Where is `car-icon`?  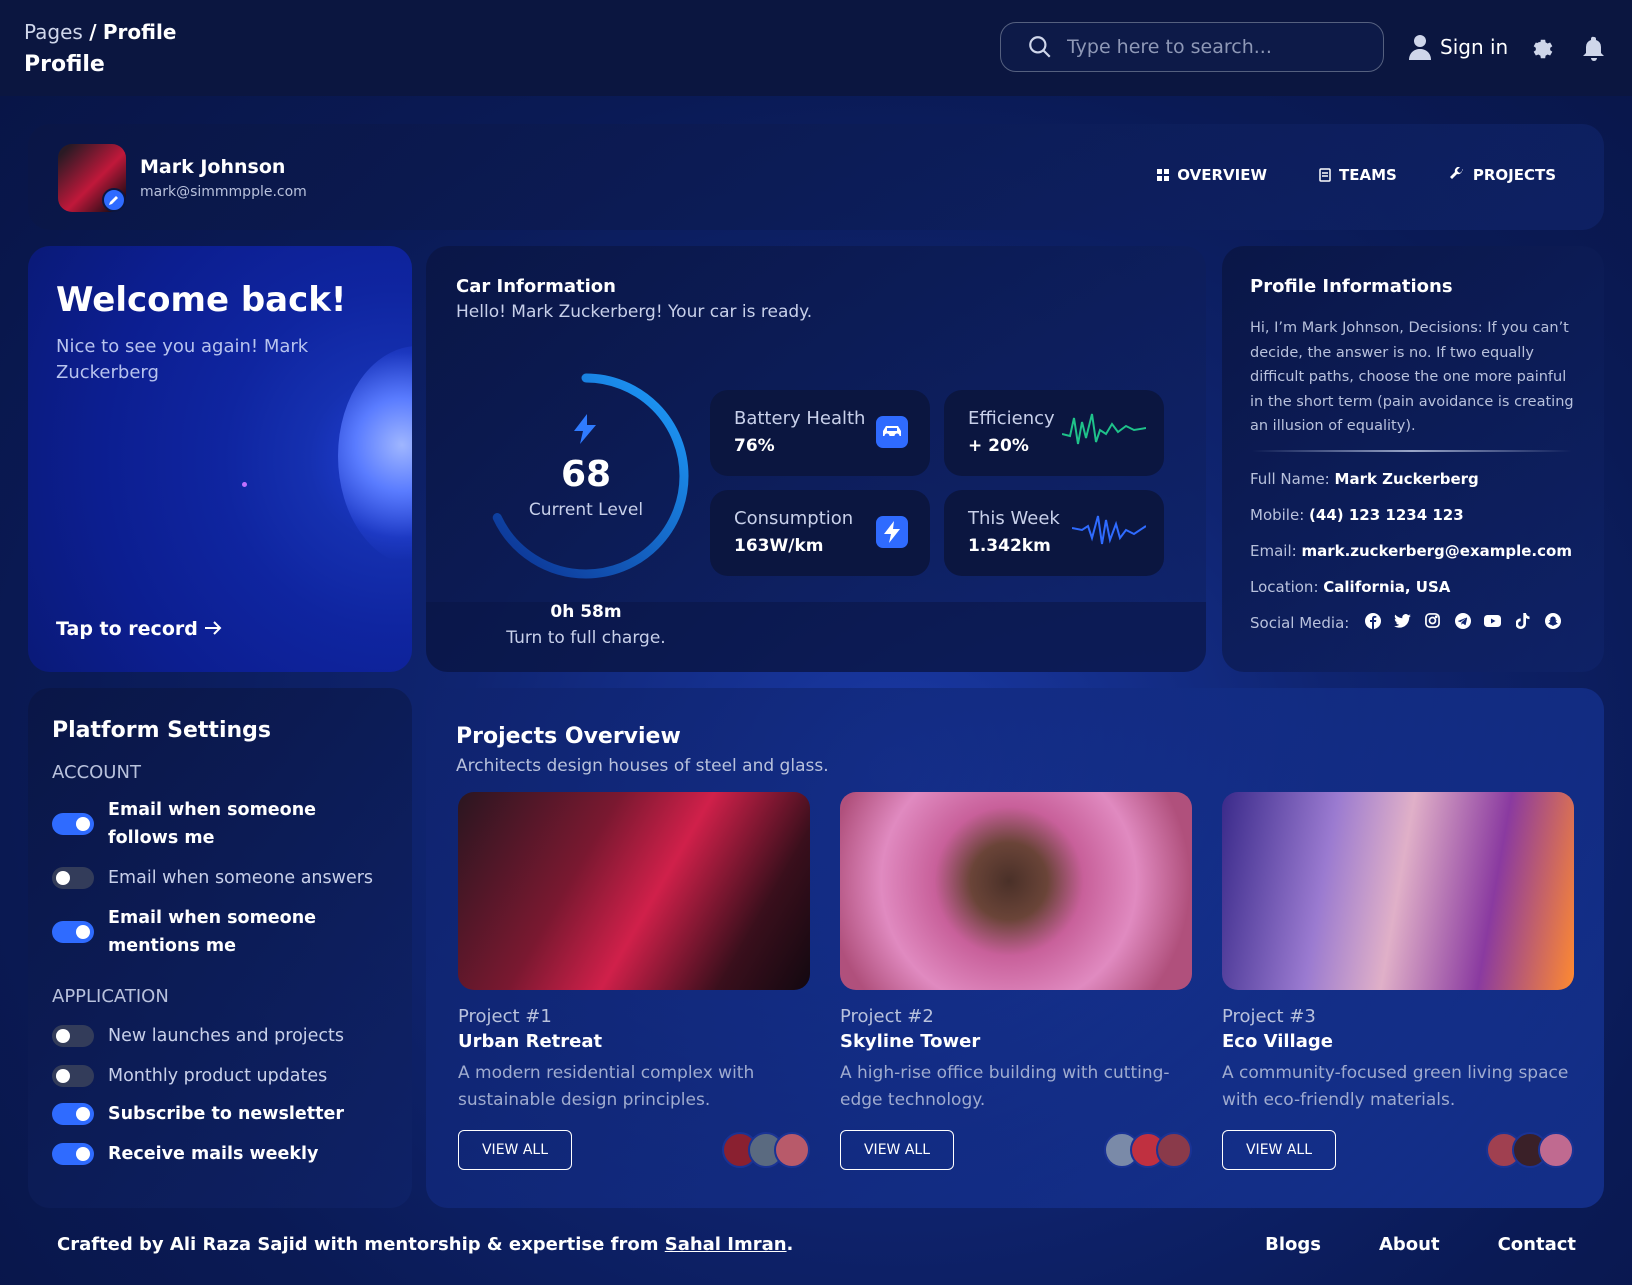
car-icon is located at coordinates (892, 432).